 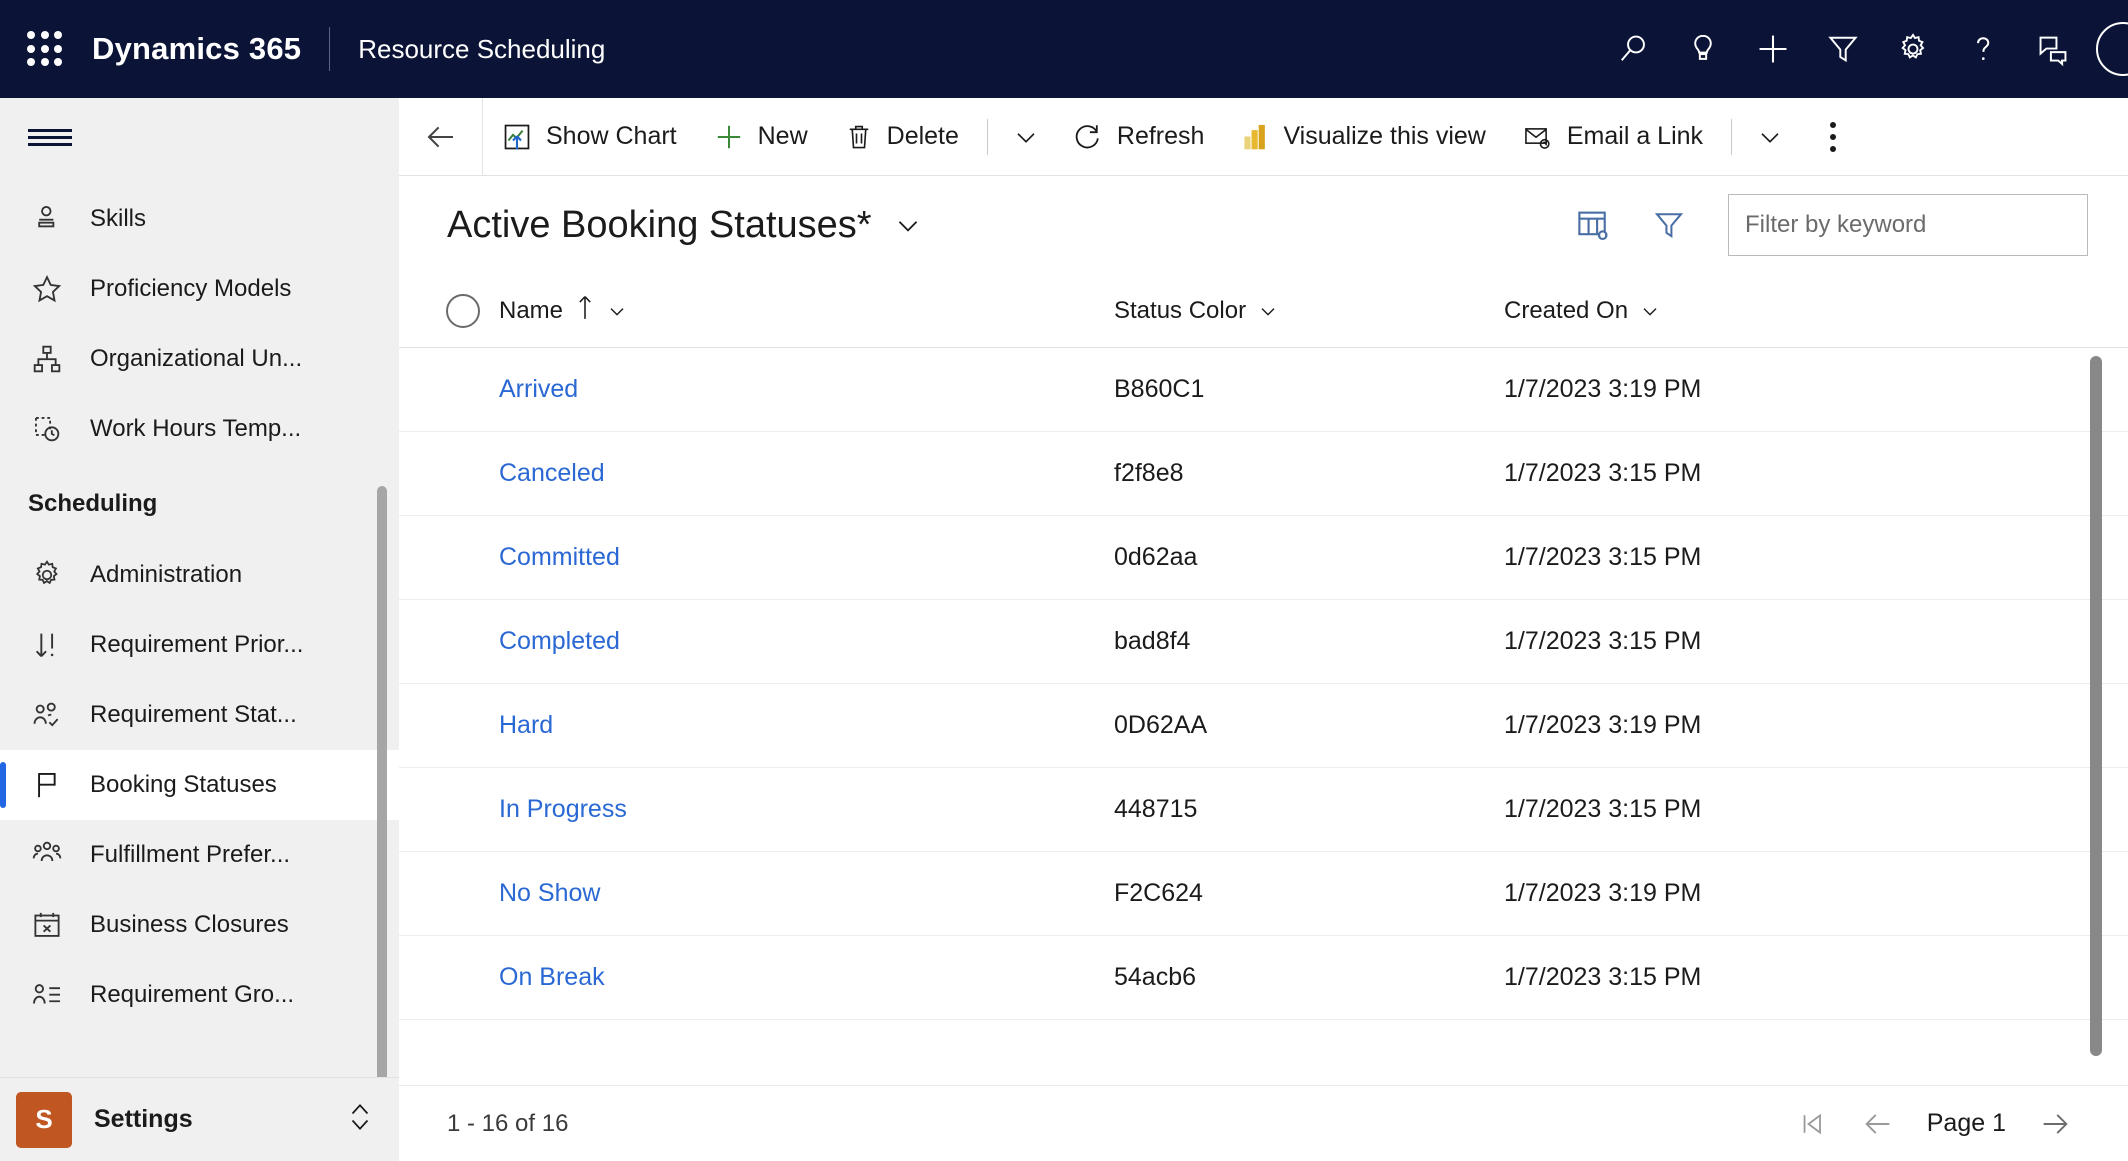 What do you see at coordinates (559, 557) in the screenshot?
I see `row-name-link: Committed` at bounding box center [559, 557].